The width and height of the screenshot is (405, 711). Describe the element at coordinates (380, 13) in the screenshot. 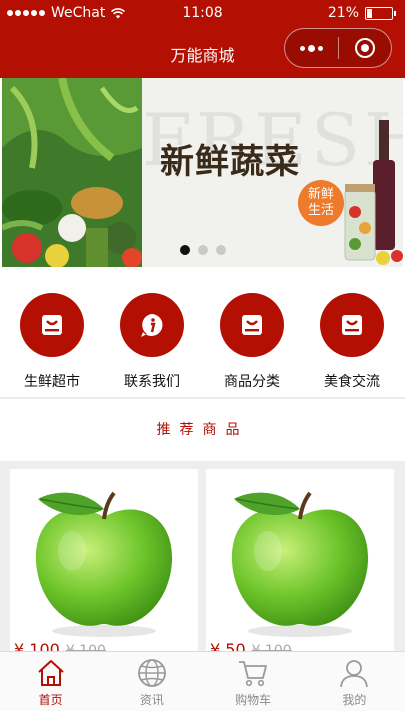

I see `battery-icon` at that location.